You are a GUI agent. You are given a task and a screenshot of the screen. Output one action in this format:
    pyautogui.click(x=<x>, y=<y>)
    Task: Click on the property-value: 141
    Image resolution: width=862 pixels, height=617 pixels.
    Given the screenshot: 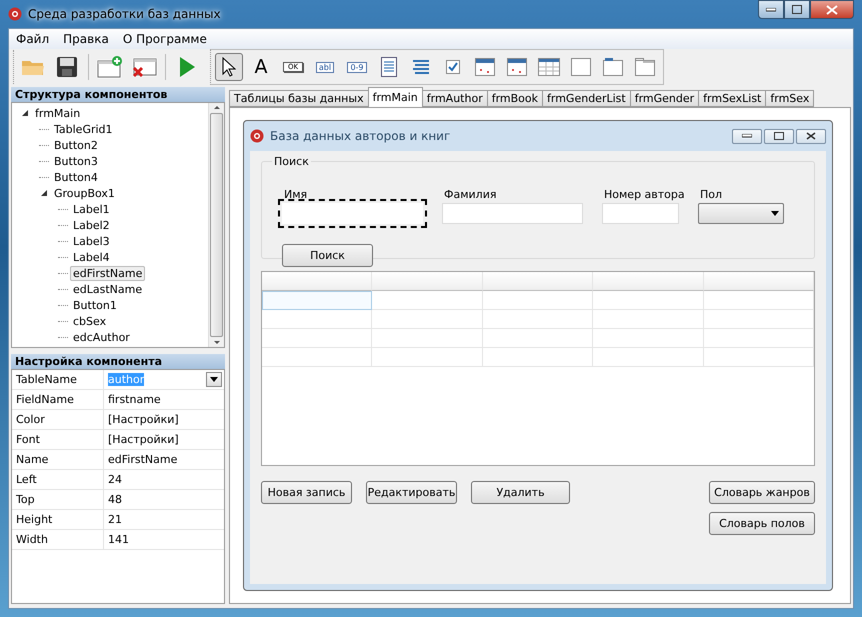 What is the action you would take?
    pyautogui.click(x=163, y=539)
    